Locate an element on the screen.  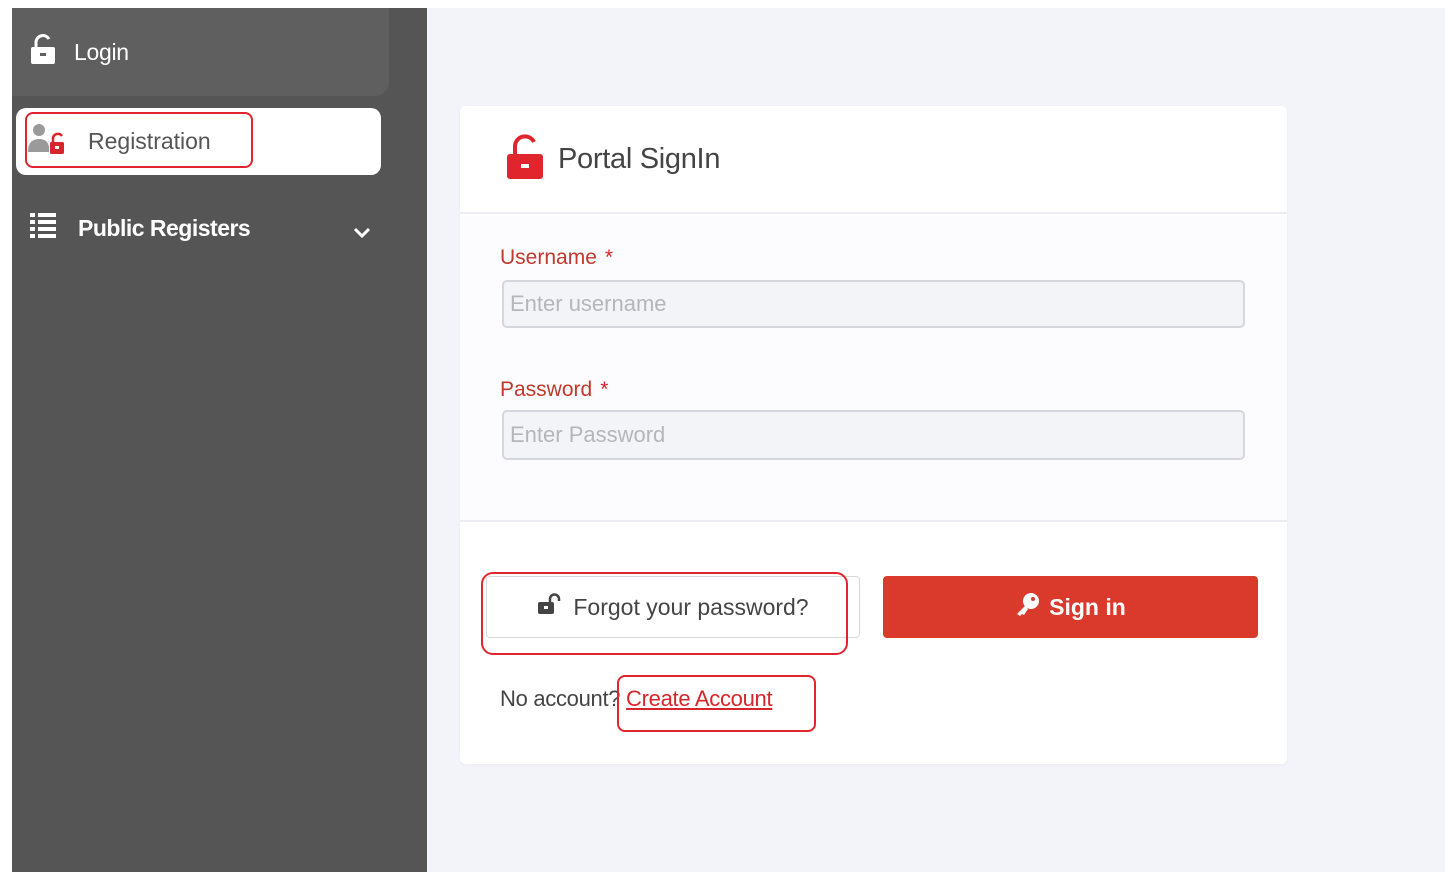
key-icon is located at coordinates (1028, 607).